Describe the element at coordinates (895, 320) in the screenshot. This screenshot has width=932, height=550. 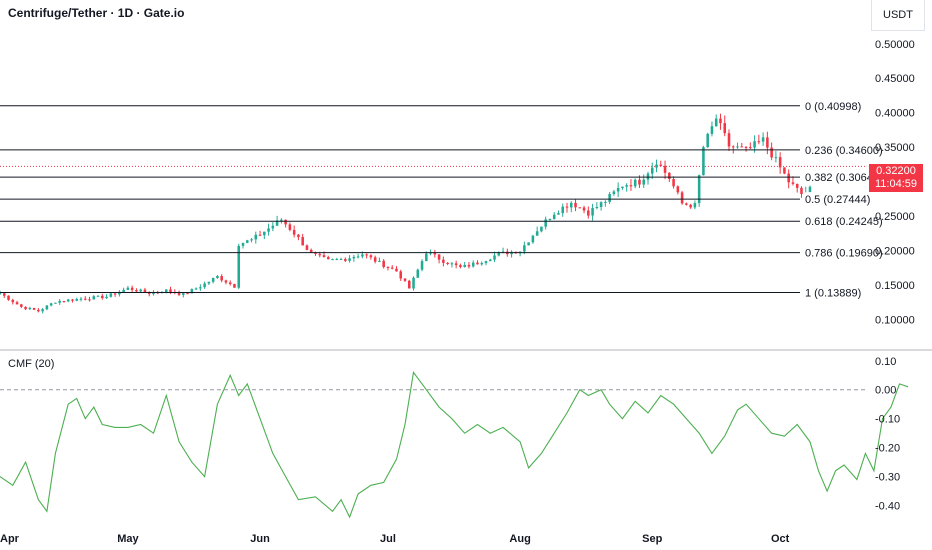
I see `price-tick-label: 0.10000` at that location.